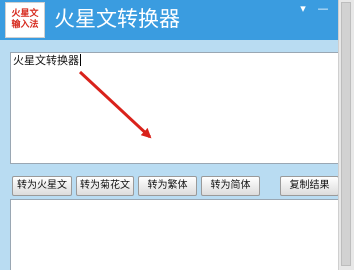 The image size is (354, 270). Describe the element at coordinates (42, 186) in the screenshot. I see `convert-martian-button: 转为火星文` at that location.